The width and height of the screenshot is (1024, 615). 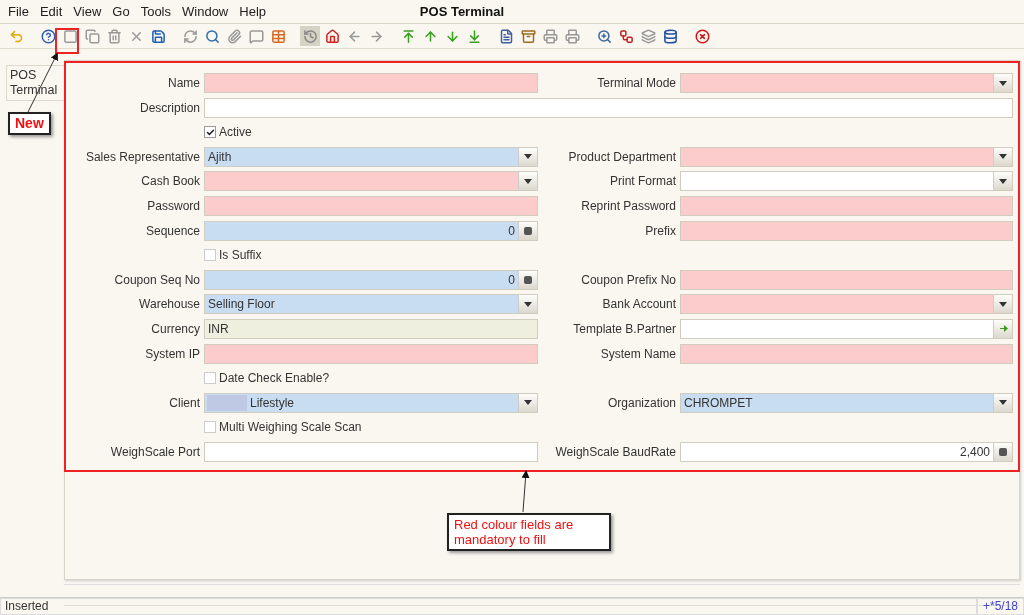 What do you see at coordinates (184, 402) in the screenshot?
I see `field-label: Client` at bounding box center [184, 402].